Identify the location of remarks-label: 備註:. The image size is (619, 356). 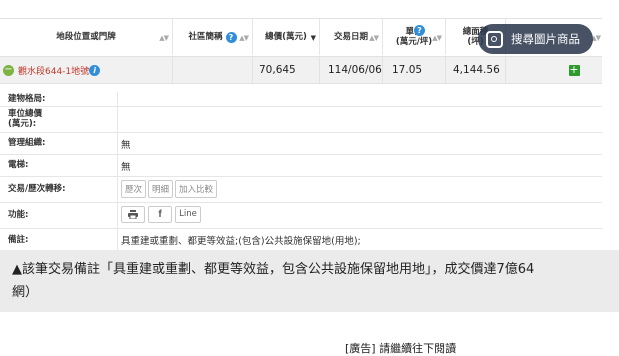
(18, 240).